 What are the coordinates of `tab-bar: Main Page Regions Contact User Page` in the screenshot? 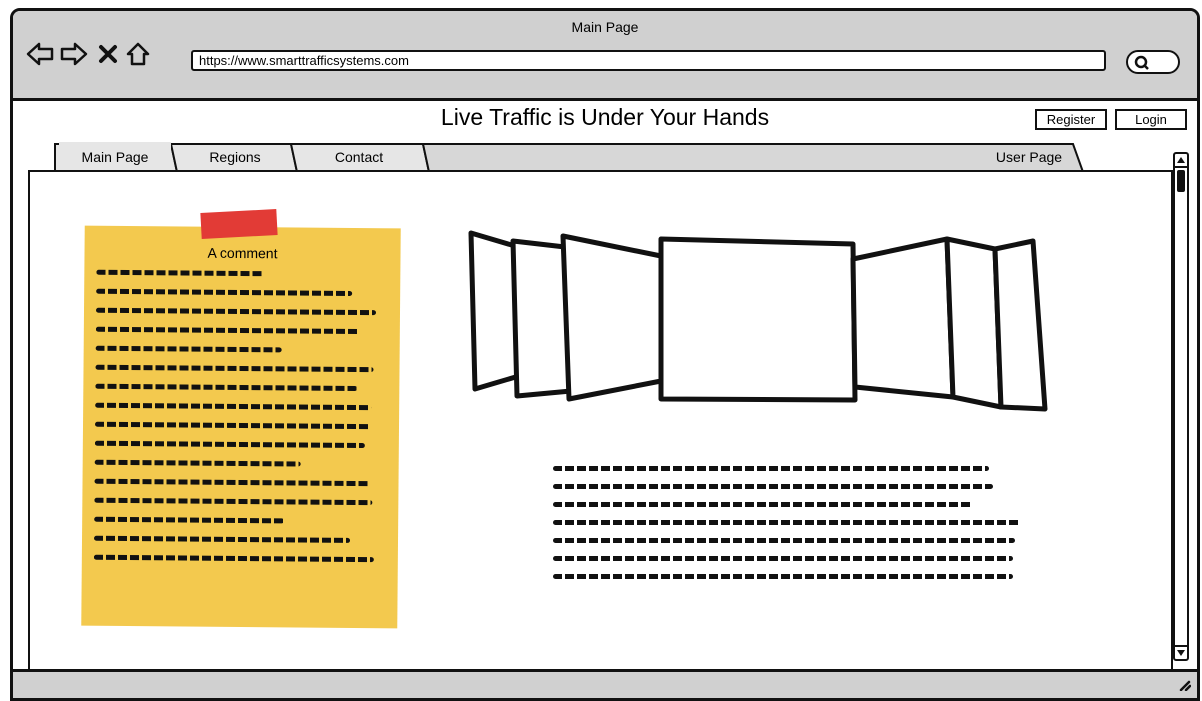 It's located at (573, 157).